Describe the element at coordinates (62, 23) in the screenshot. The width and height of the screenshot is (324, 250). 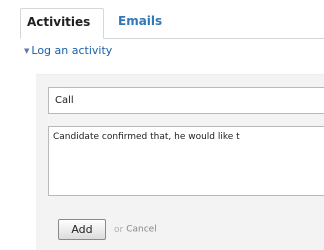
I see `tab-activities: Activities` at that location.